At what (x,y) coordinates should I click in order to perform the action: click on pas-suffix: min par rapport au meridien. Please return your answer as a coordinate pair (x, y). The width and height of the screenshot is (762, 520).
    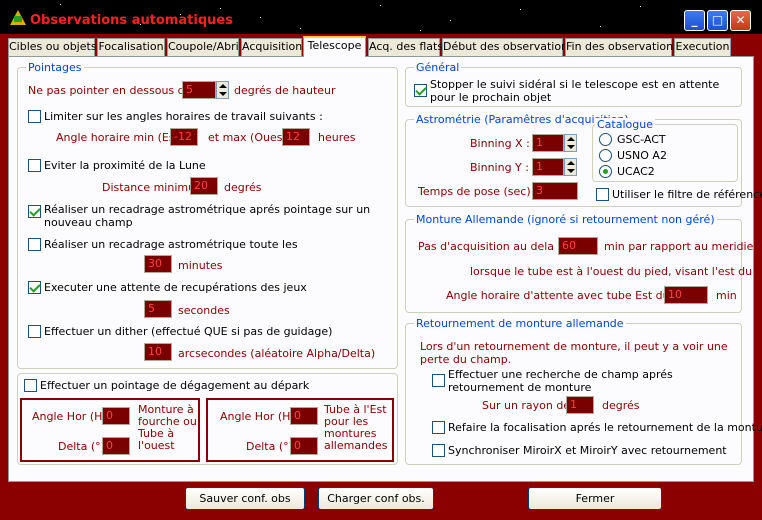
    Looking at the image, I should click on (682, 246).